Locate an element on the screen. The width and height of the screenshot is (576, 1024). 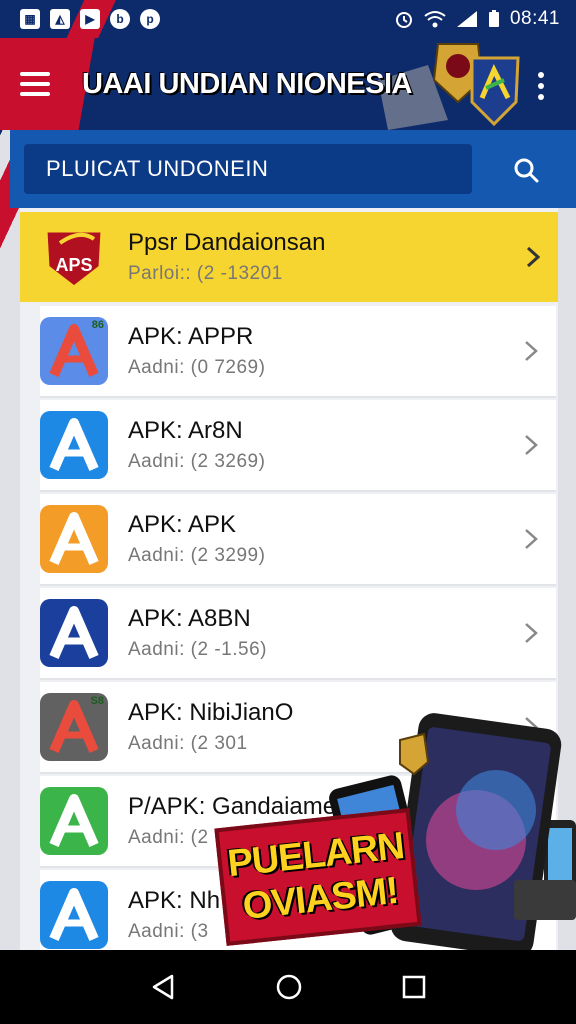
promo-text: PUELARN OVIASM! is located at coordinates (318, 877).